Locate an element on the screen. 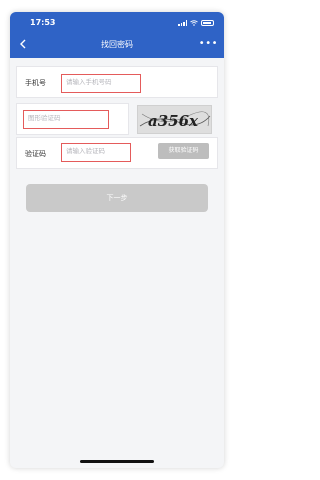 The height and width of the screenshot is (480, 320). code-label: 验证码 is located at coordinates (35, 154).